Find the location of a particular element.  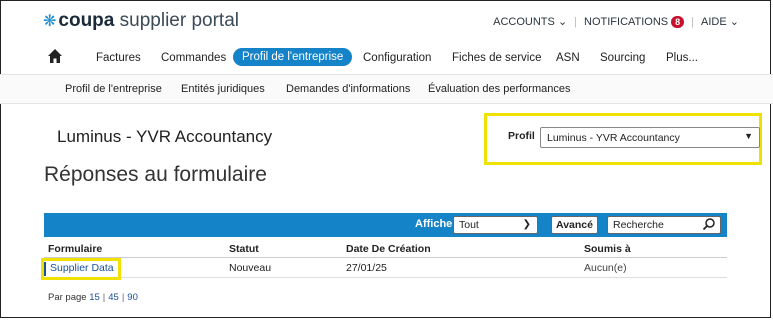

table-row: Supplier Data Nouveau 27/01/25 Aucun(e) is located at coordinates (385, 269).